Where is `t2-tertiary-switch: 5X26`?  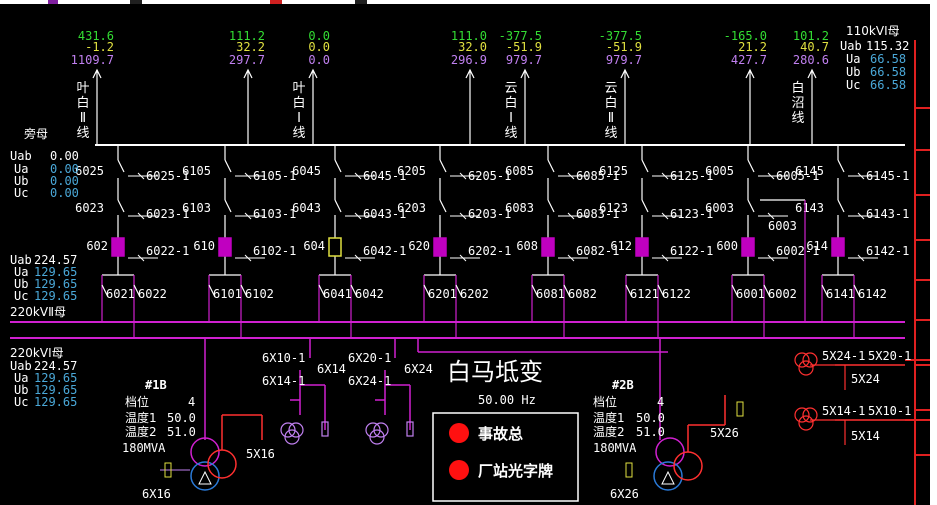 t2-tertiary-switch: 5X26 is located at coordinates (724, 433).